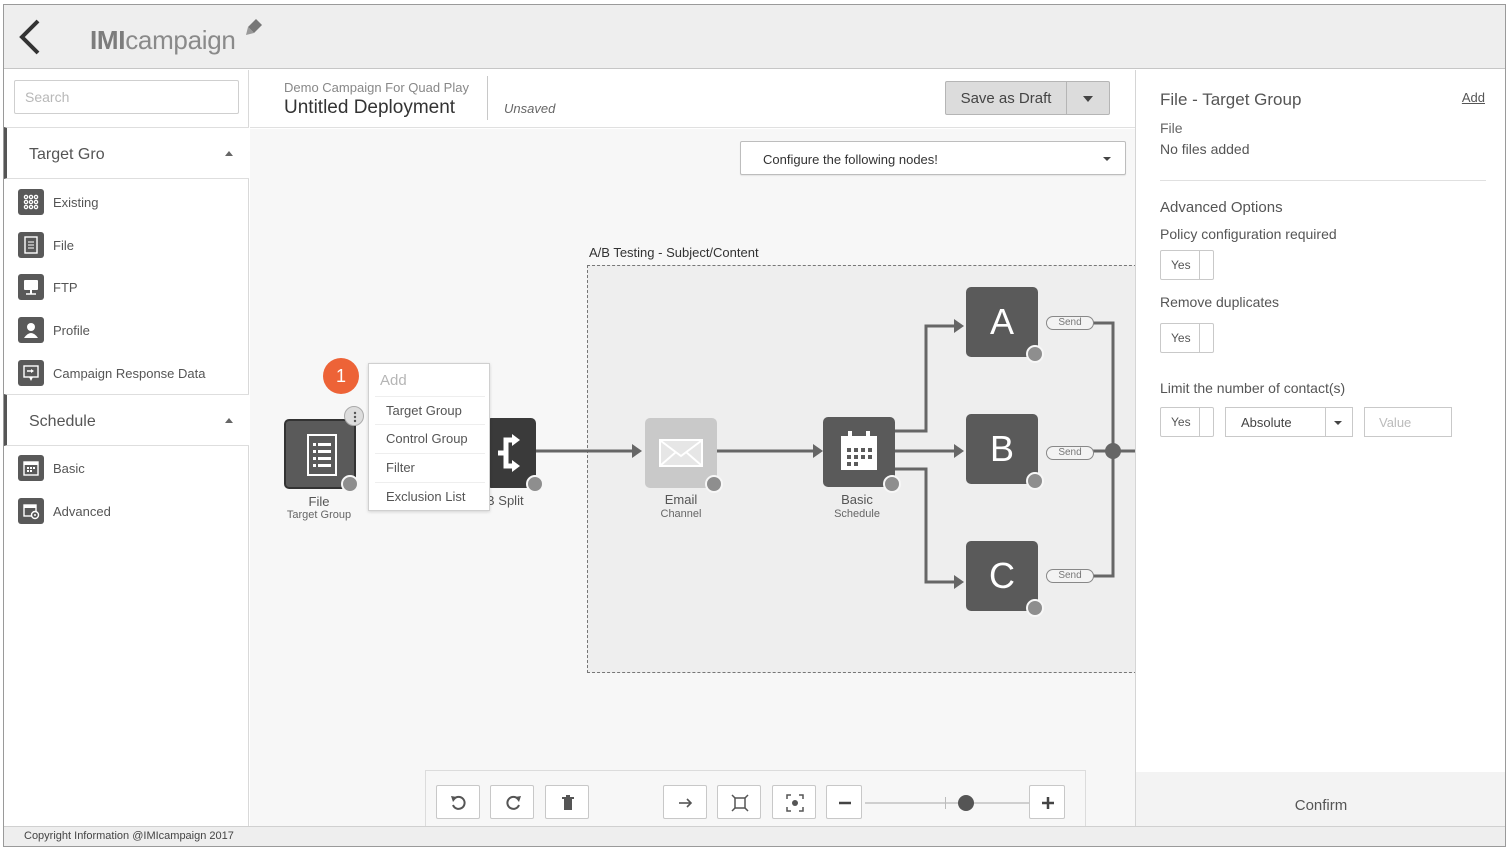 The width and height of the screenshot is (1510, 850). I want to click on sidebar-item-campaign-response-data: Campaign Response Data, so click(132, 373).